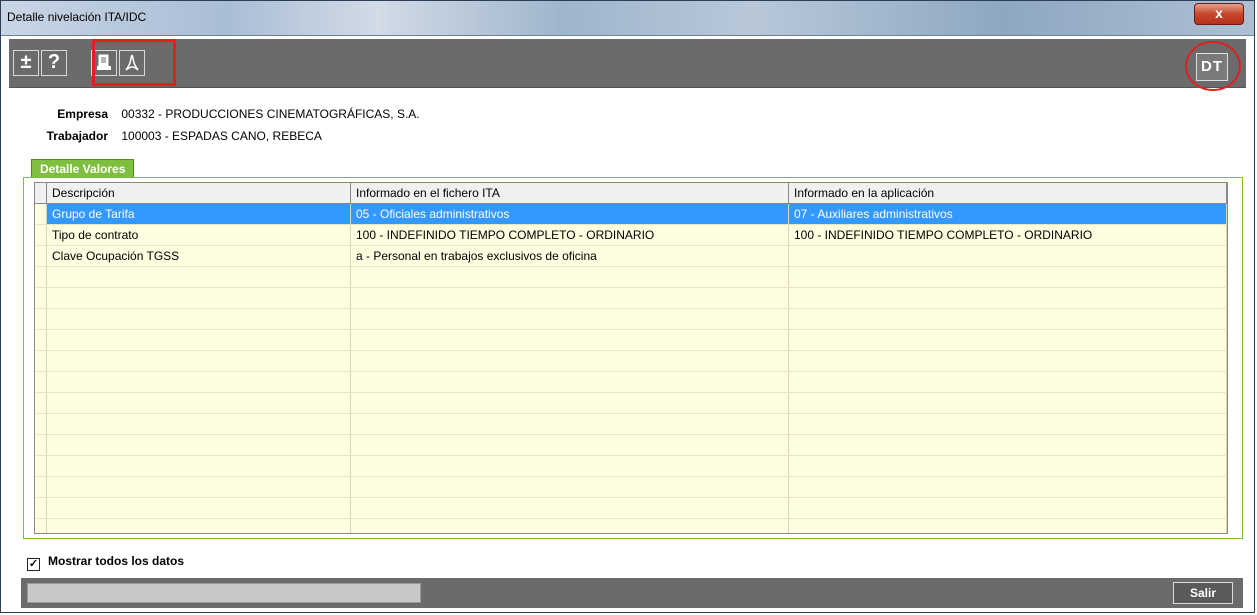 This screenshot has height=615, width=1257. I want to click on trabajador-label: Trabajador, so click(77, 136).